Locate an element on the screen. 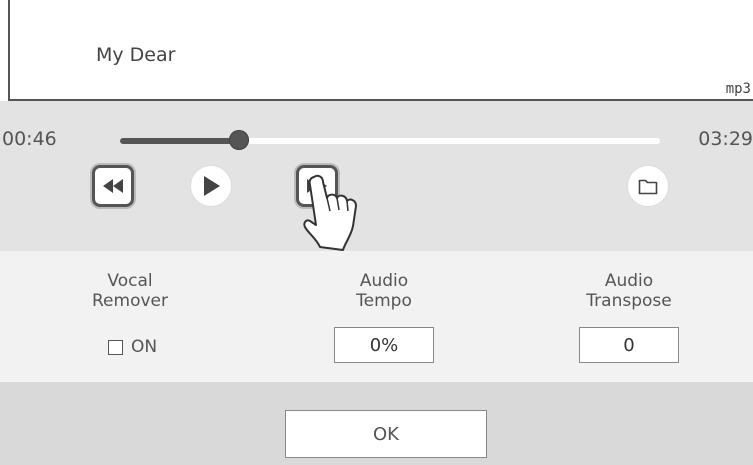  audio-tempo-label: Audio is located at coordinates (384, 281).